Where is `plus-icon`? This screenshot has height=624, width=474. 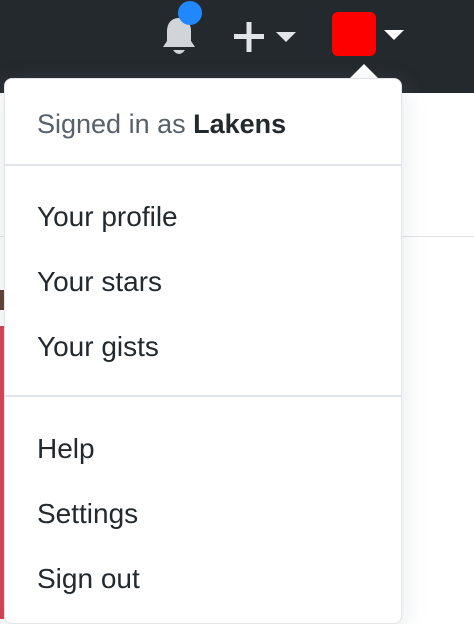 plus-icon is located at coordinates (249, 37).